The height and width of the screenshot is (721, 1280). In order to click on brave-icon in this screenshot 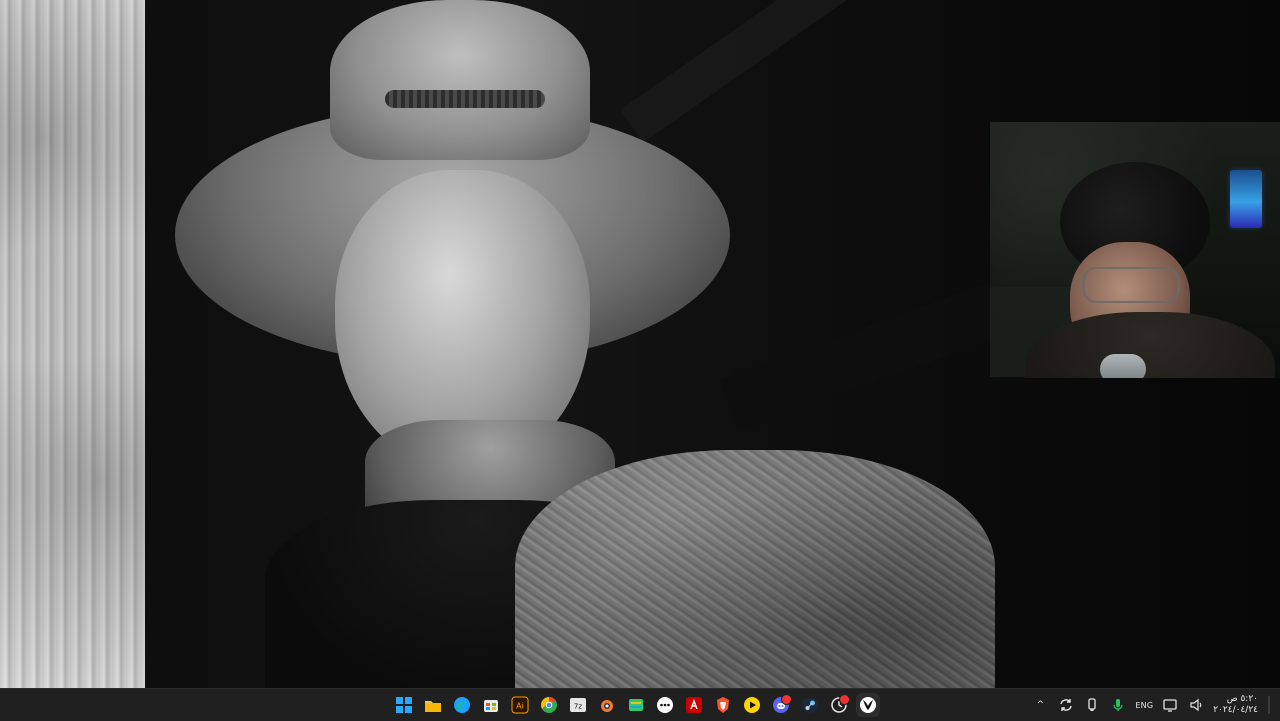, I will do `click(723, 705)`.